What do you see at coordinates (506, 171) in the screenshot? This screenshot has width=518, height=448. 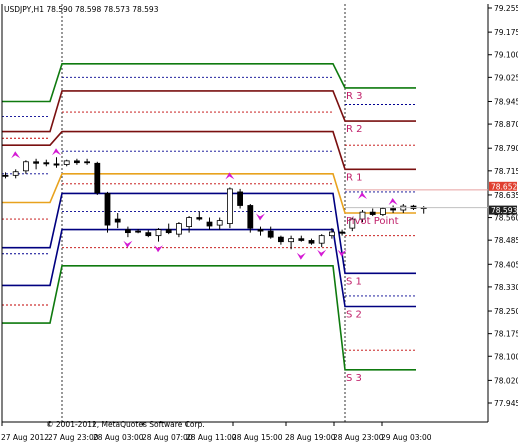 I see `y-tick-label: 78.715` at bounding box center [506, 171].